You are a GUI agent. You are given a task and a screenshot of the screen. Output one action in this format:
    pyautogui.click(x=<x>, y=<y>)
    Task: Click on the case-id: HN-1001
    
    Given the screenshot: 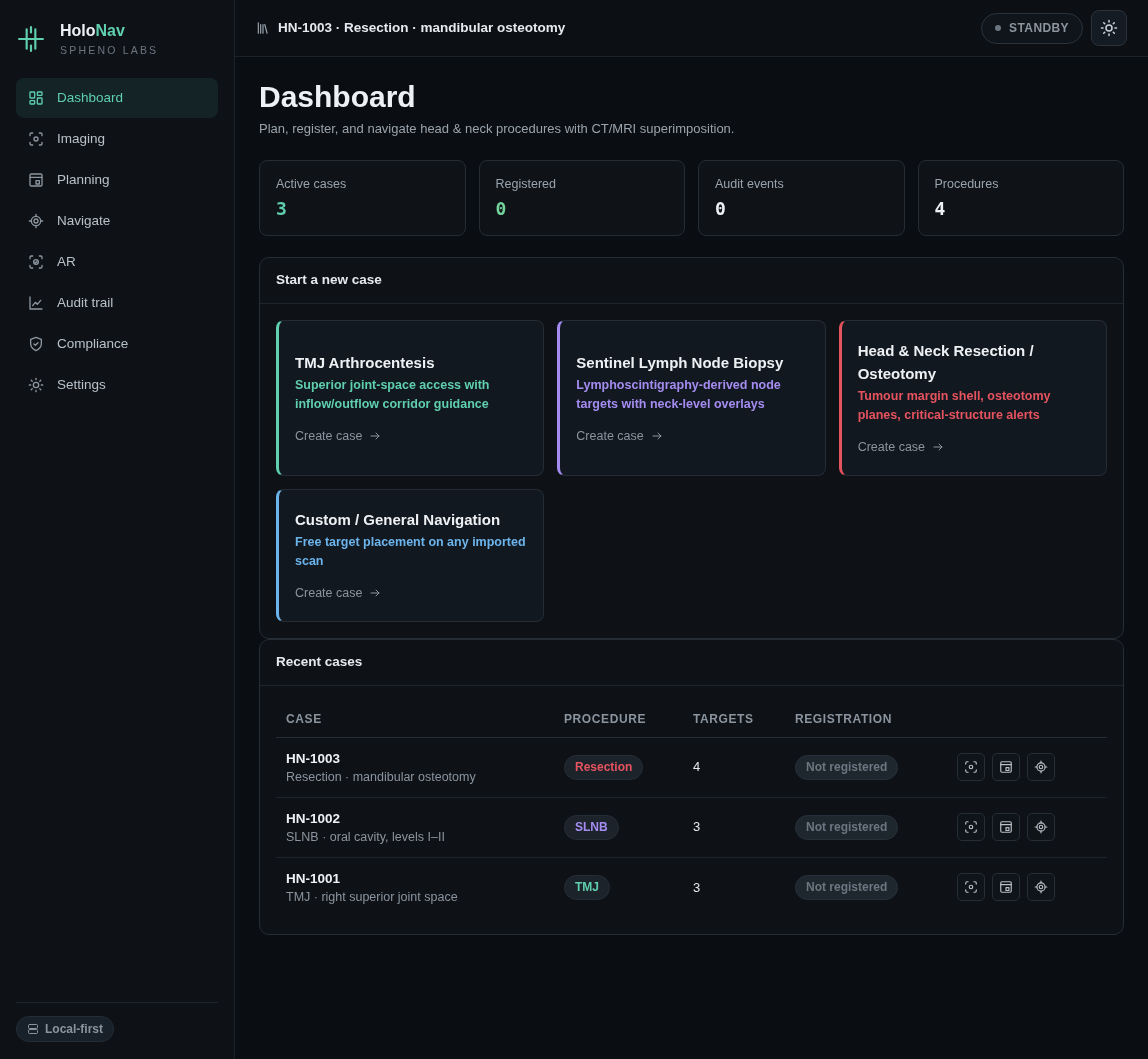 What is the action you would take?
    pyautogui.click(x=314, y=878)
    